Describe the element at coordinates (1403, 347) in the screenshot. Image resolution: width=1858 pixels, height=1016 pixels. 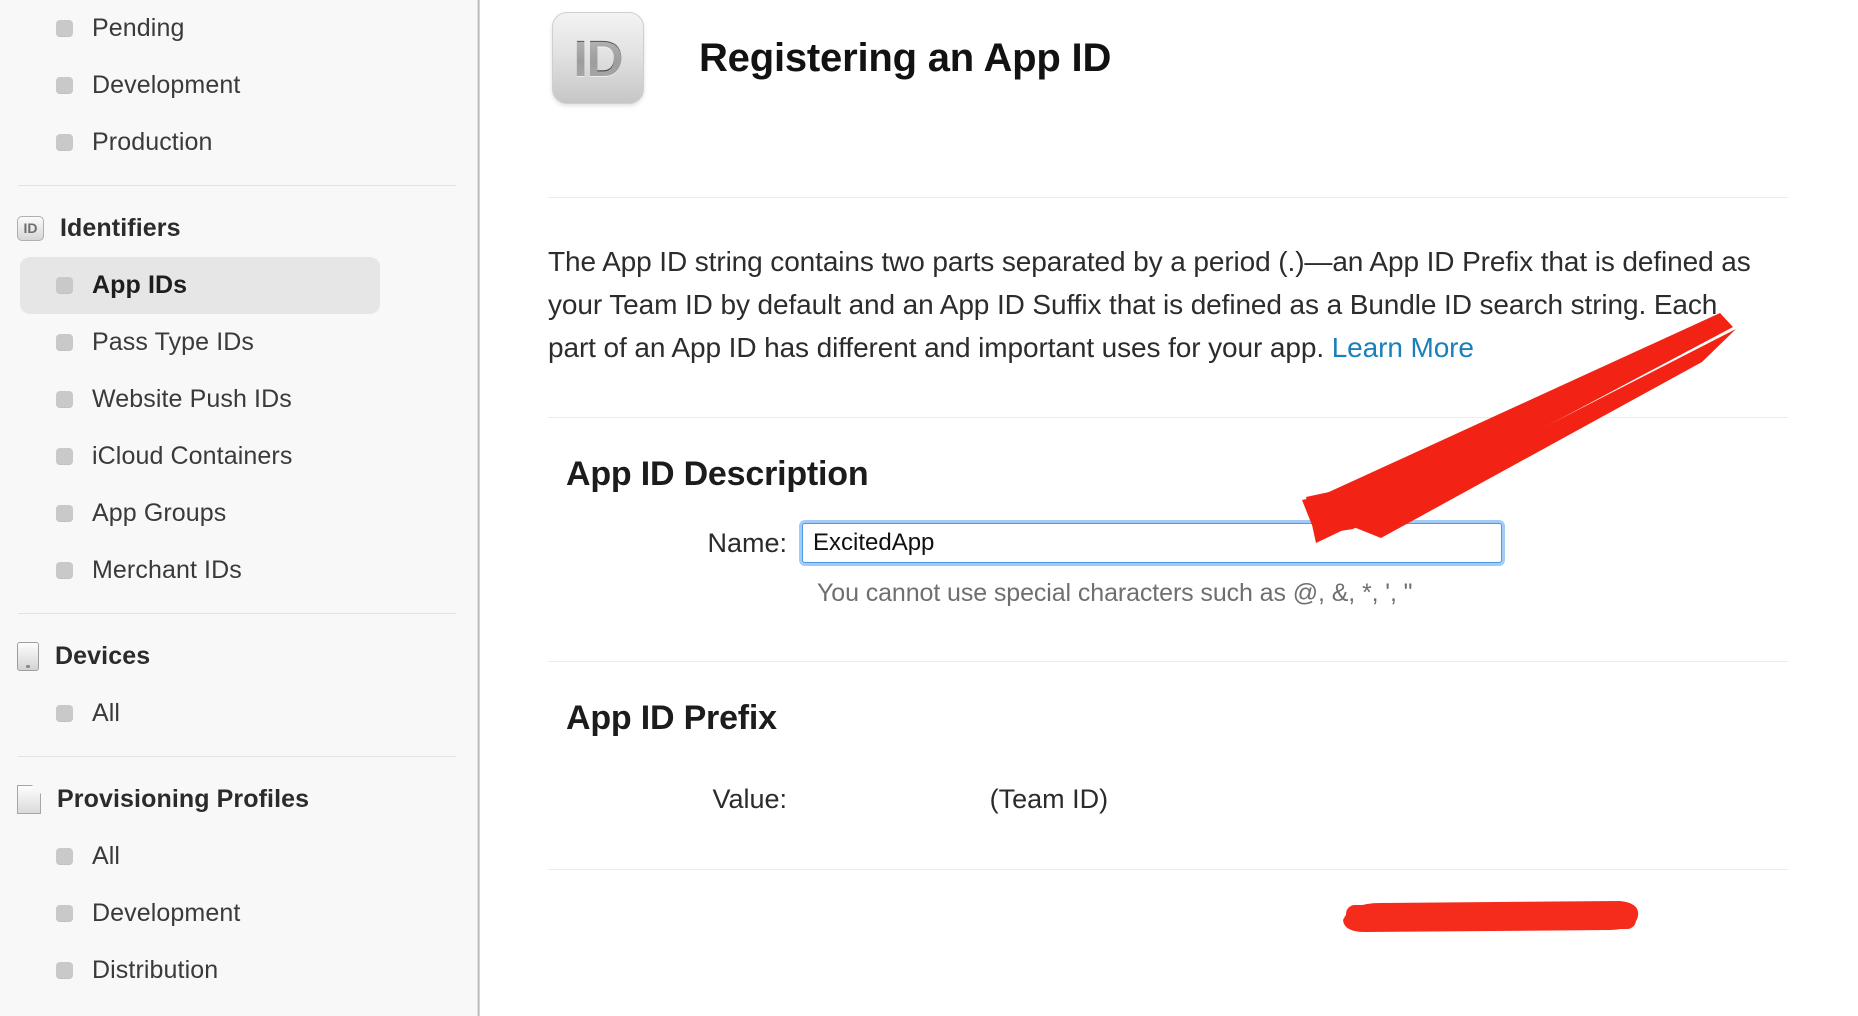
I see `learn-more-link: Learn More` at that location.